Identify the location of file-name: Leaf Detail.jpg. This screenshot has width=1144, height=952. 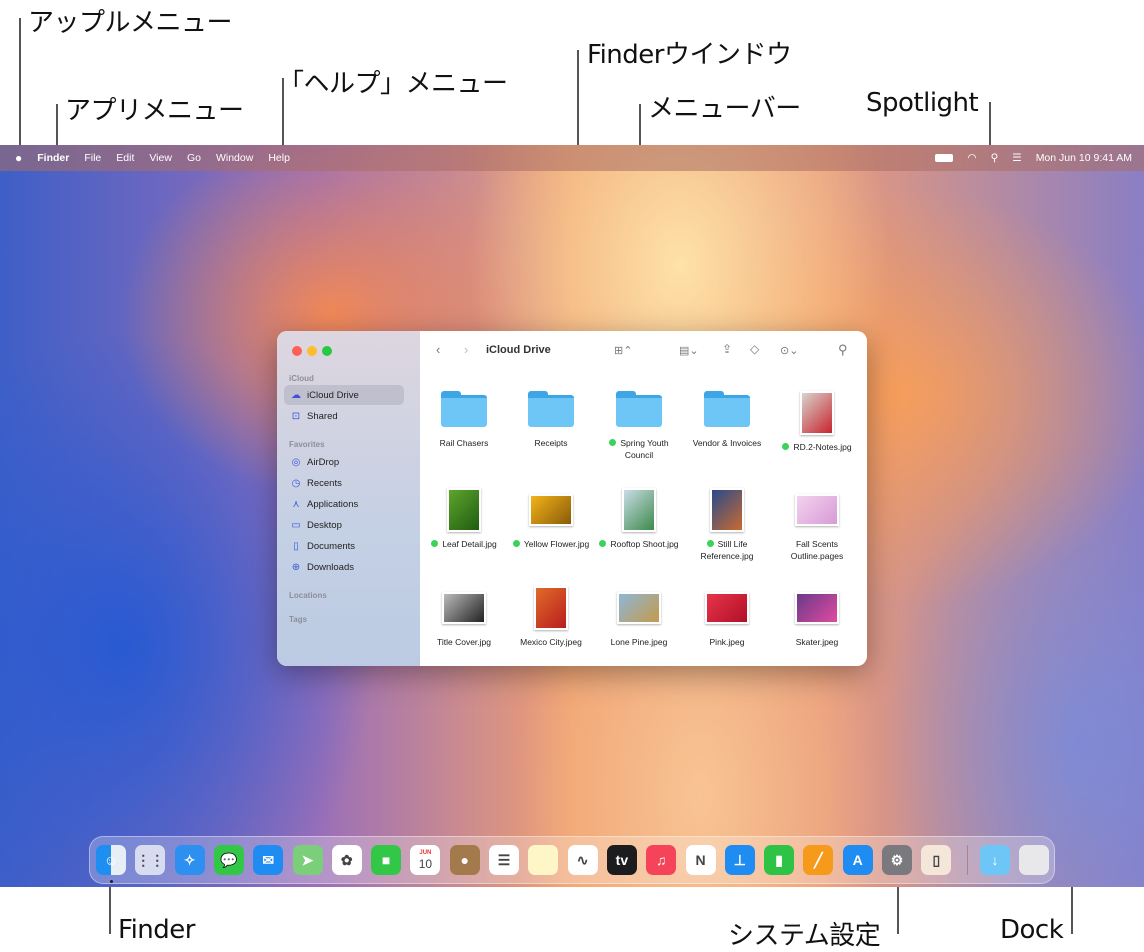
(469, 544).